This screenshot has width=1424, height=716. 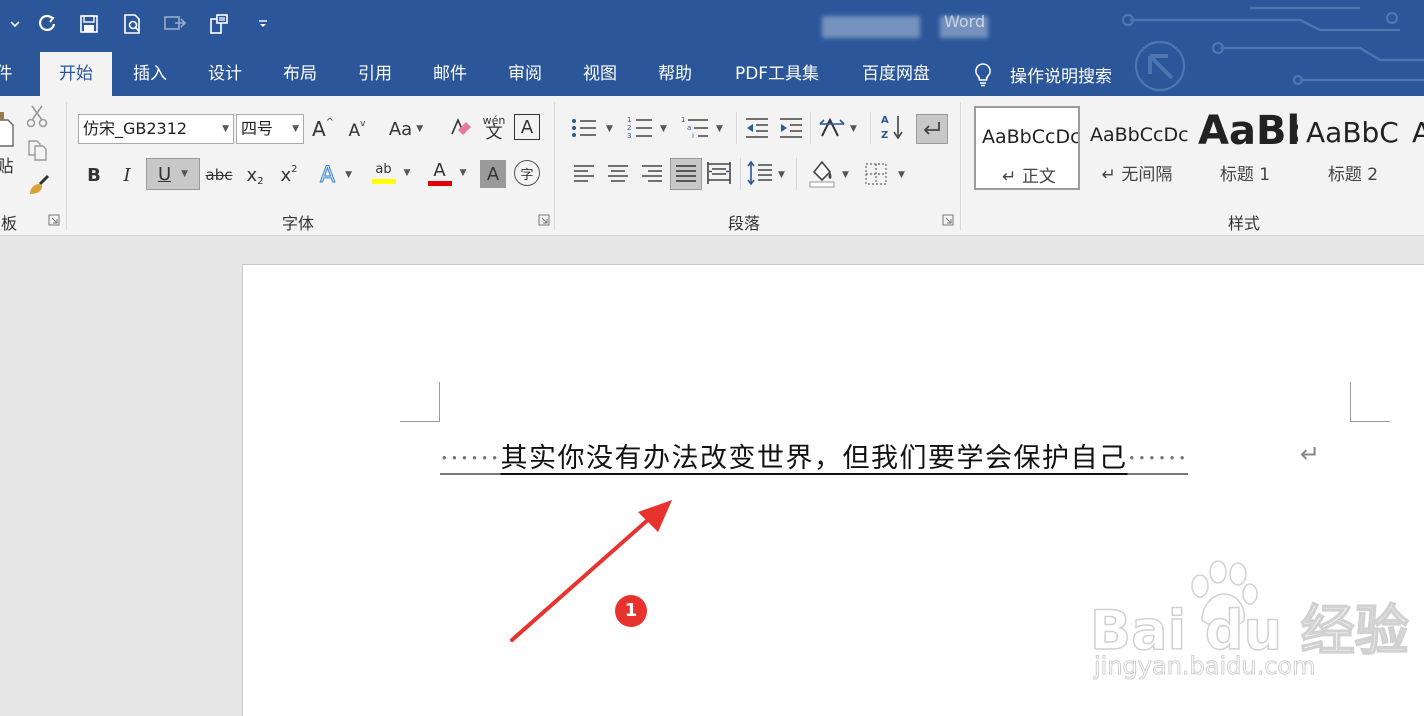 What do you see at coordinates (832, 128) in the screenshot?
I see `chinese-layout-icon` at bounding box center [832, 128].